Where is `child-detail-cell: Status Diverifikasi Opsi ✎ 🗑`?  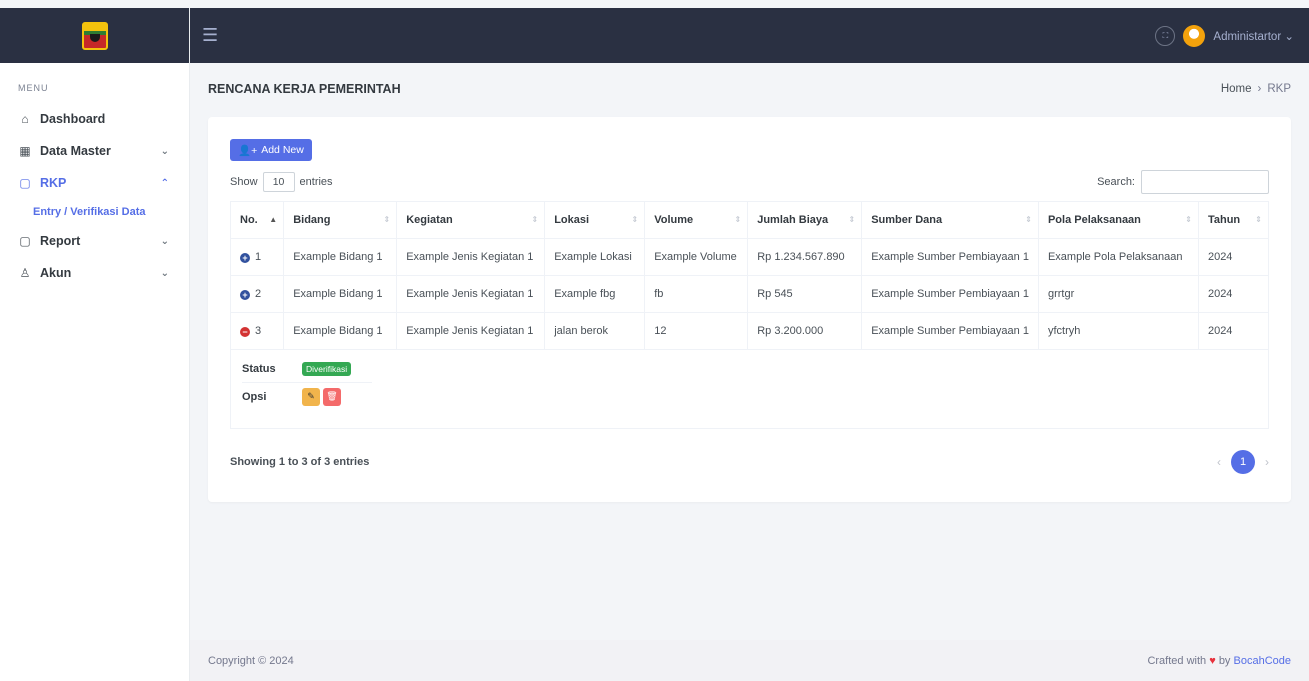
child-detail-cell: Status Diverifikasi Opsi ✎ 🗑 is located at coordinates (749, 389).